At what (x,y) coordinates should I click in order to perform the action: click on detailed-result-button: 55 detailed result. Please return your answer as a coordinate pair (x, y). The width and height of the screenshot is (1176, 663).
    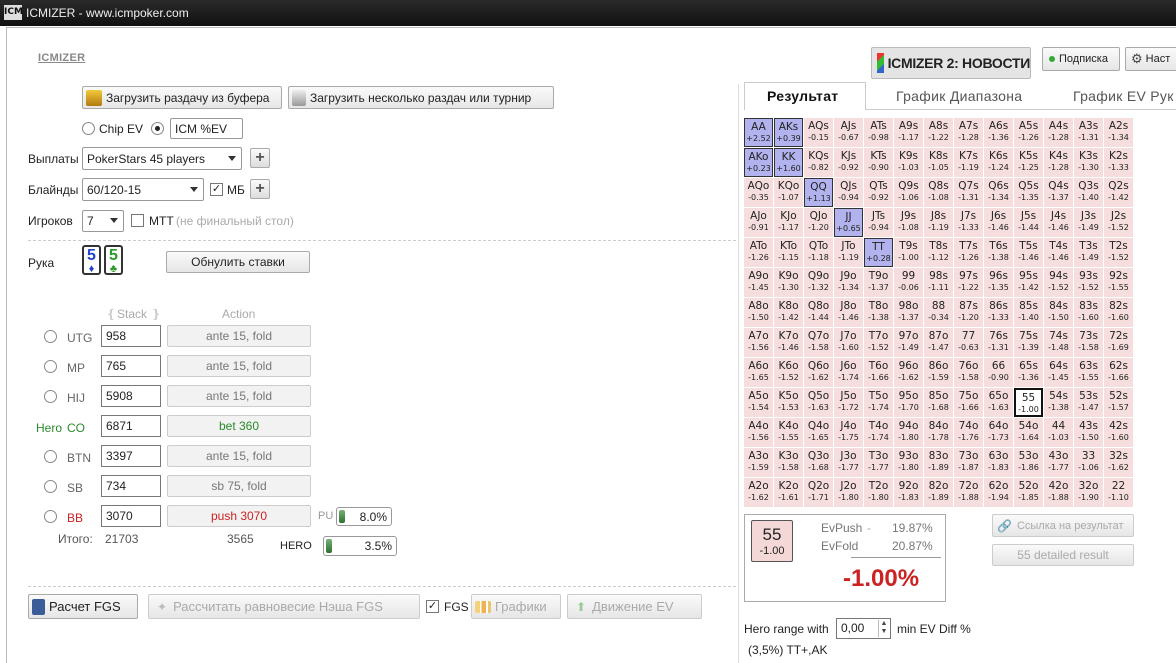
    Looking at the image, I should click on (1063, 555).